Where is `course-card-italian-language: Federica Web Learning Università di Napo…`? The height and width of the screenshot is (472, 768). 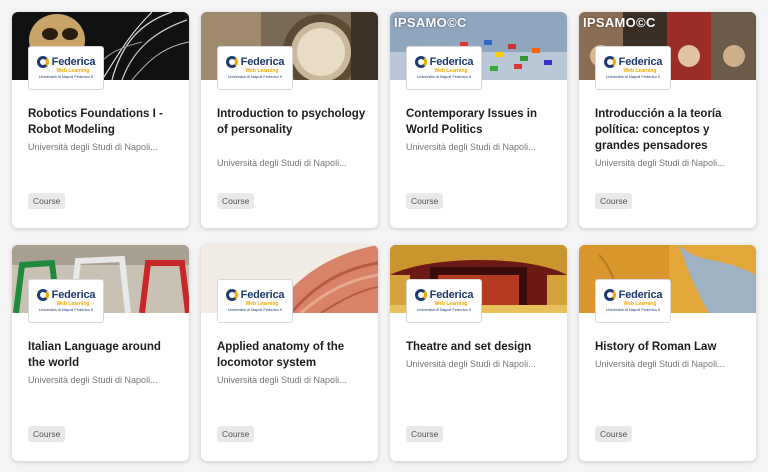
course-card-italian-language: Federica Web Learning Università di Napo… is located at coordinates (100, 353).